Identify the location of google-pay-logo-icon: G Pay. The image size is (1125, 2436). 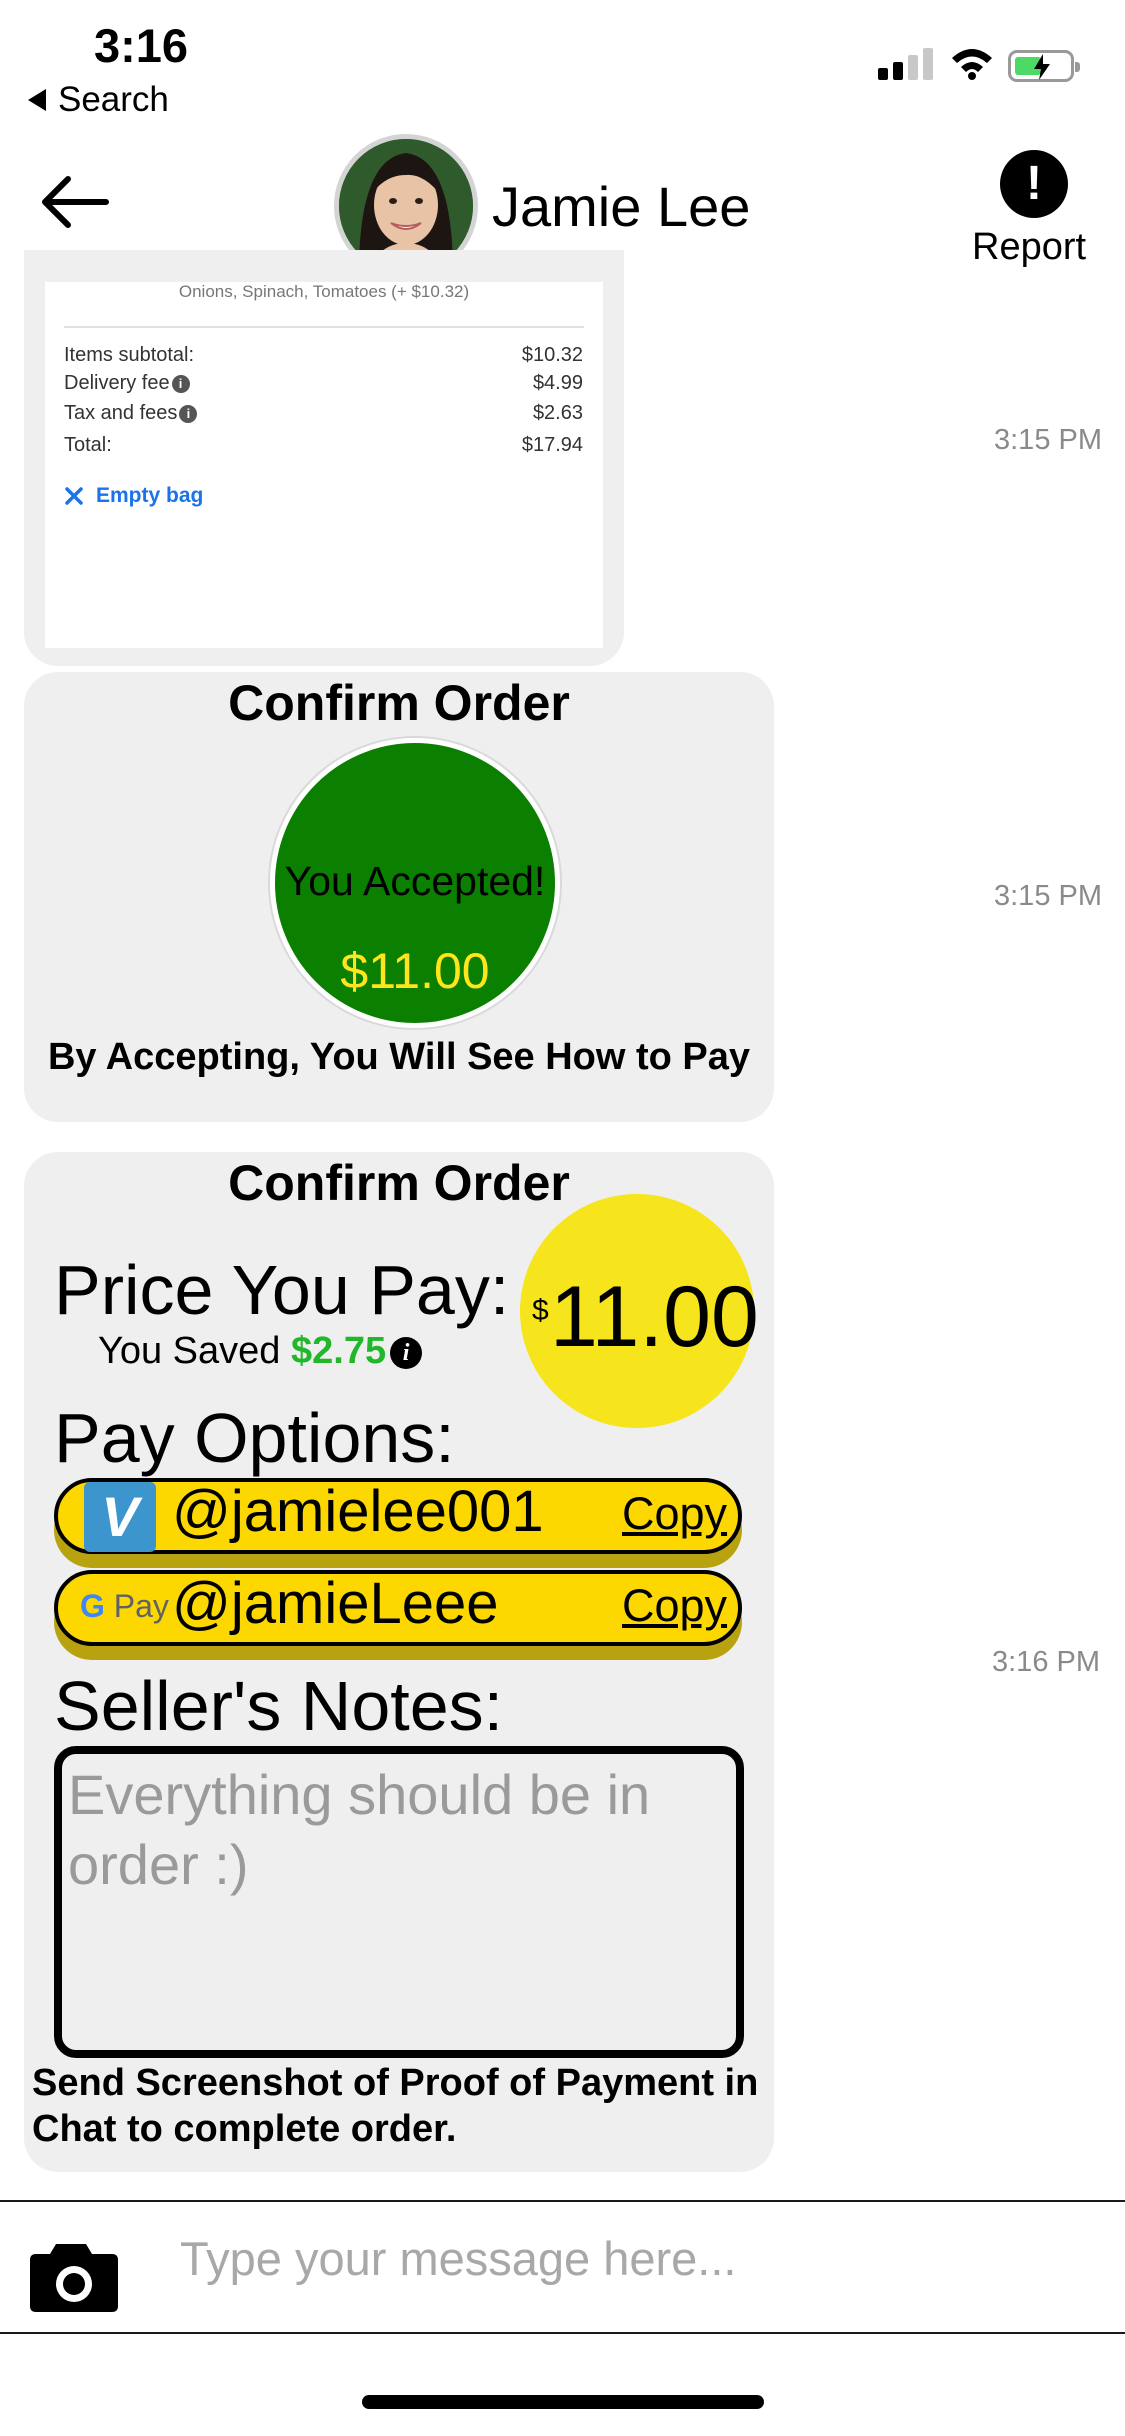
(124, 1606).